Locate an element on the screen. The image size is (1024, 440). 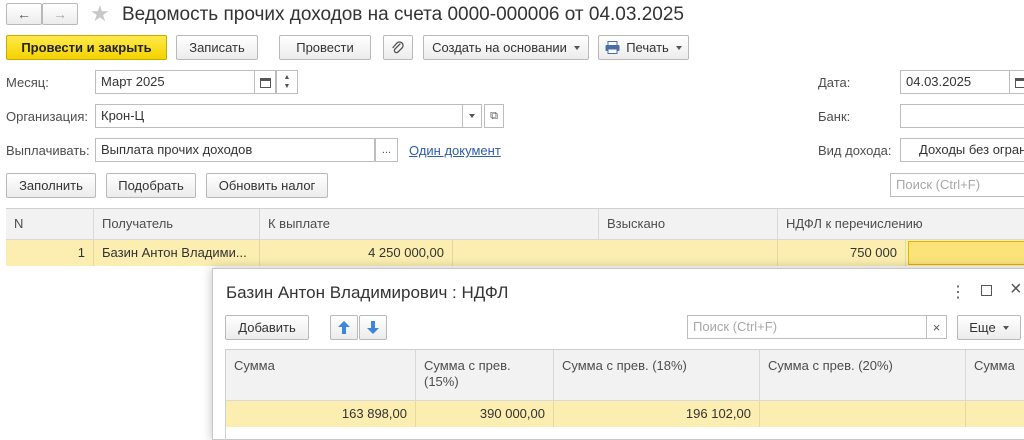
cell-sum-15: 390 000,00 is located at coordinates (485, 414).